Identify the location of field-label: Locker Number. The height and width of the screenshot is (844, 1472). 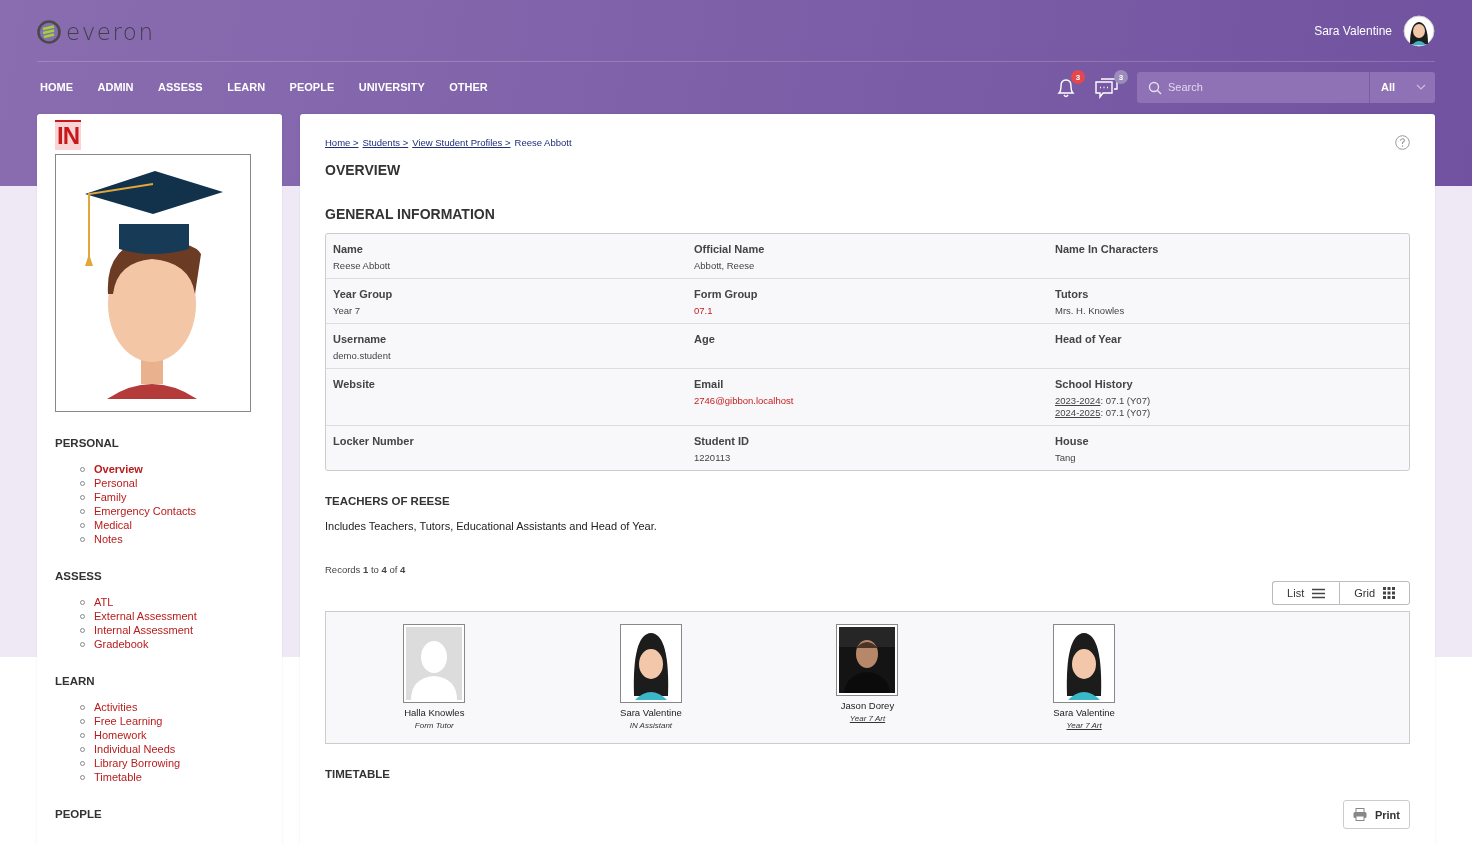
(374, 441).